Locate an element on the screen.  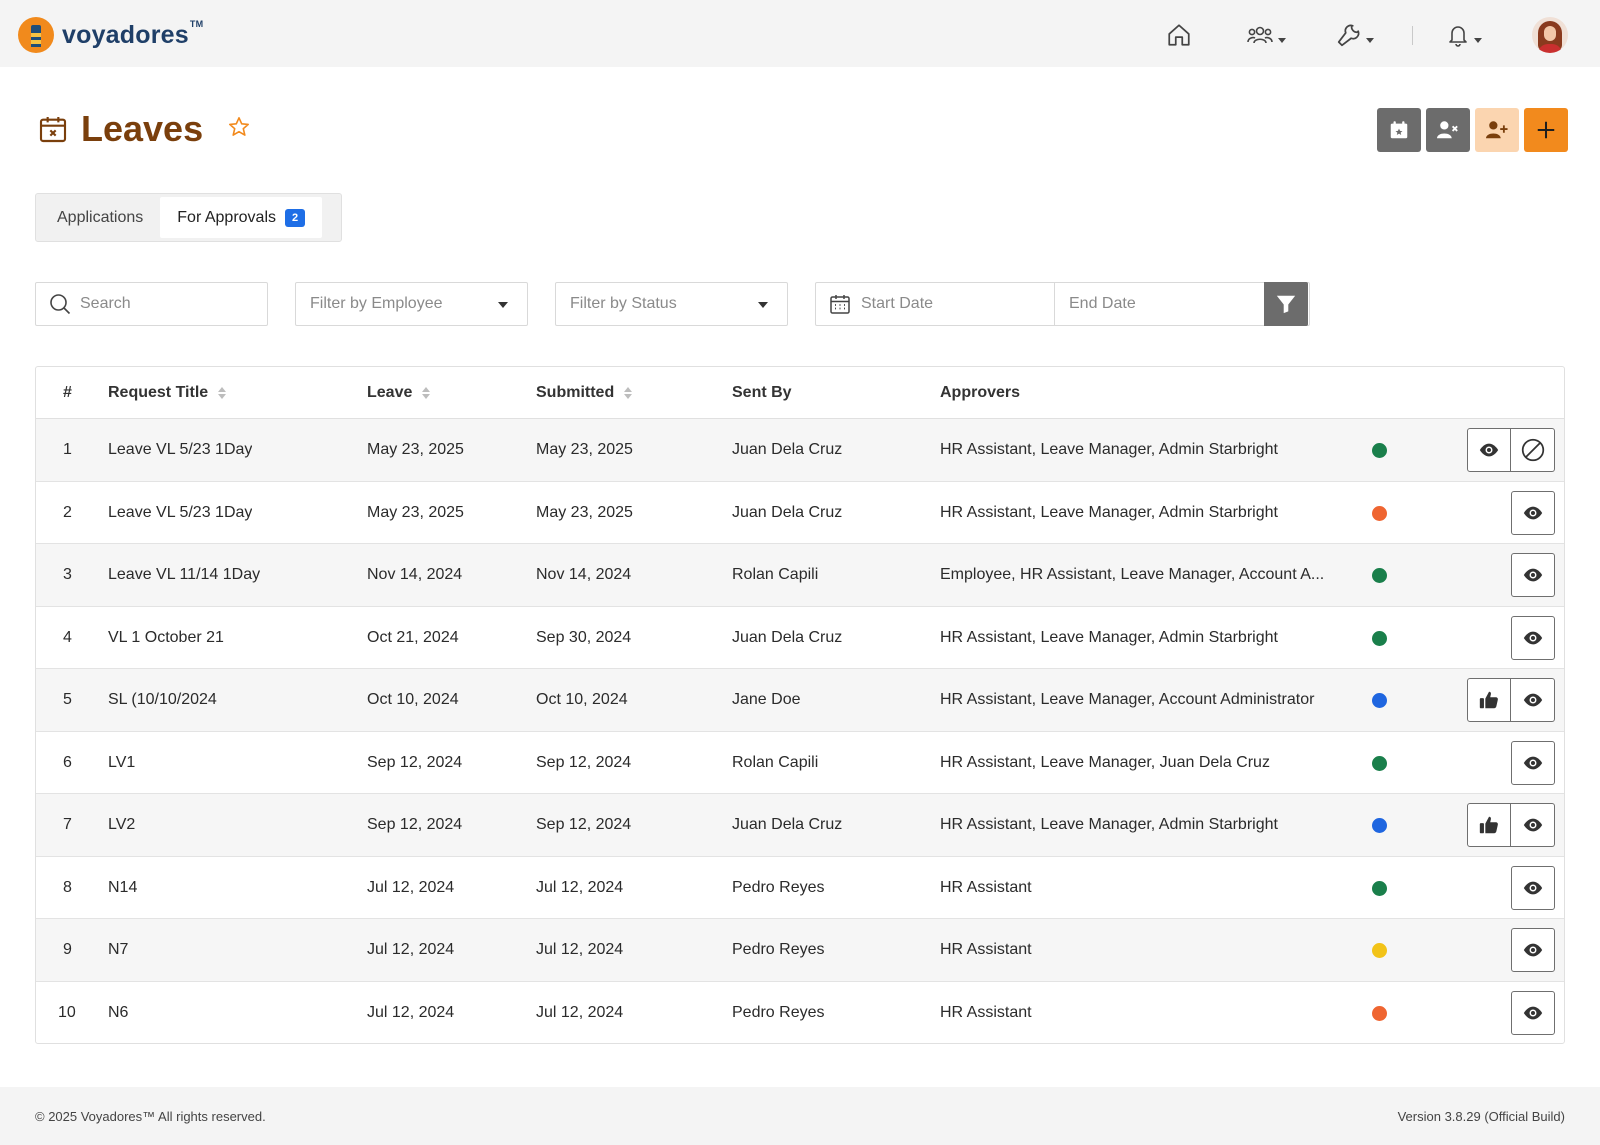
cell-submitted-date: Sep 12, 2024 is located at coordinates (584, 824).